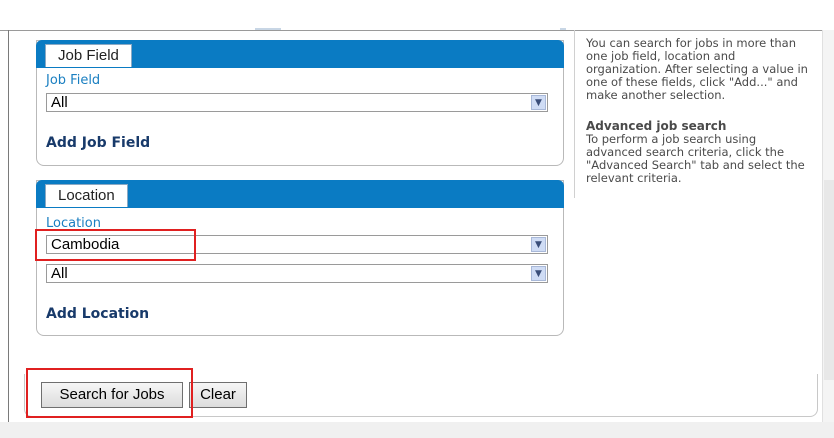 This screenshot has width=834, height=438. What do you see at coordinates (417, 15) in the screenshot?
I see `top-toolbar-strip` at bounding box center [417, 15].